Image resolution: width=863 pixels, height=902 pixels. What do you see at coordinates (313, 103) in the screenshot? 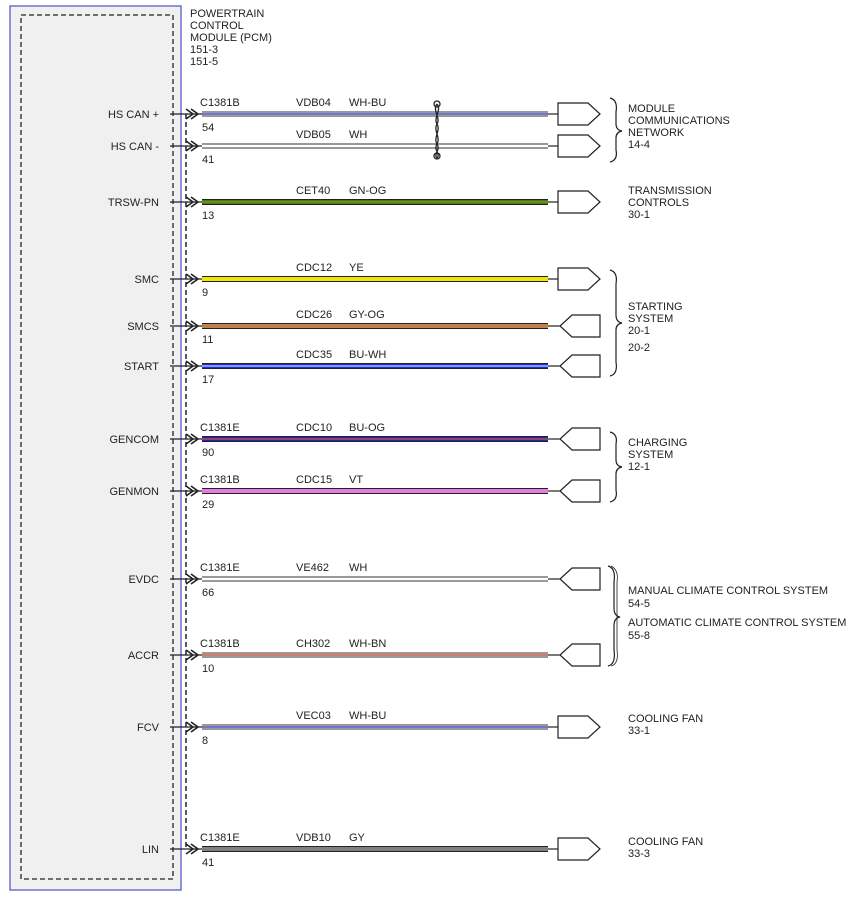
I see `circuit-number: VDB04` at bounding box center [313, 103].